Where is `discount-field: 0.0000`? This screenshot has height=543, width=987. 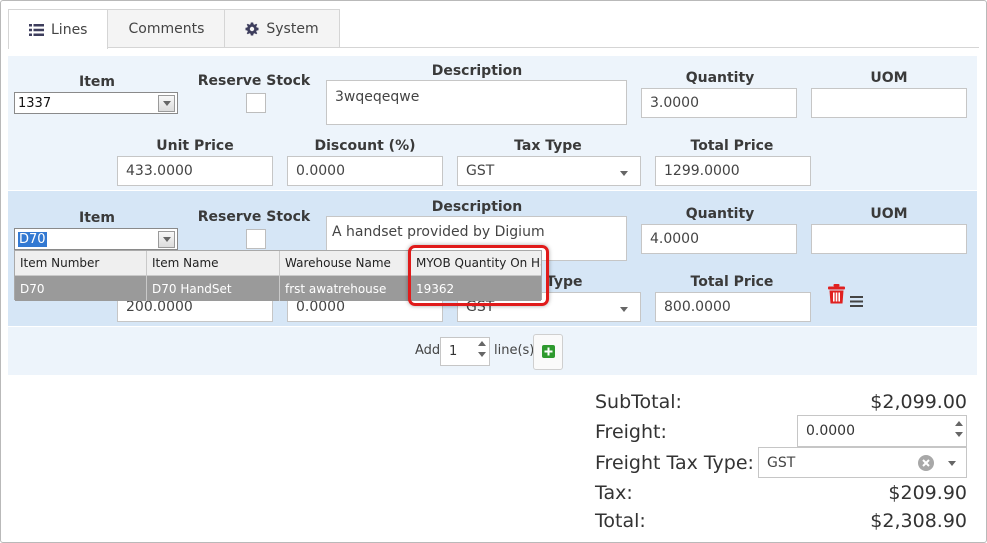 discount-field: 0.0000 is located at coordinates (365, 171).